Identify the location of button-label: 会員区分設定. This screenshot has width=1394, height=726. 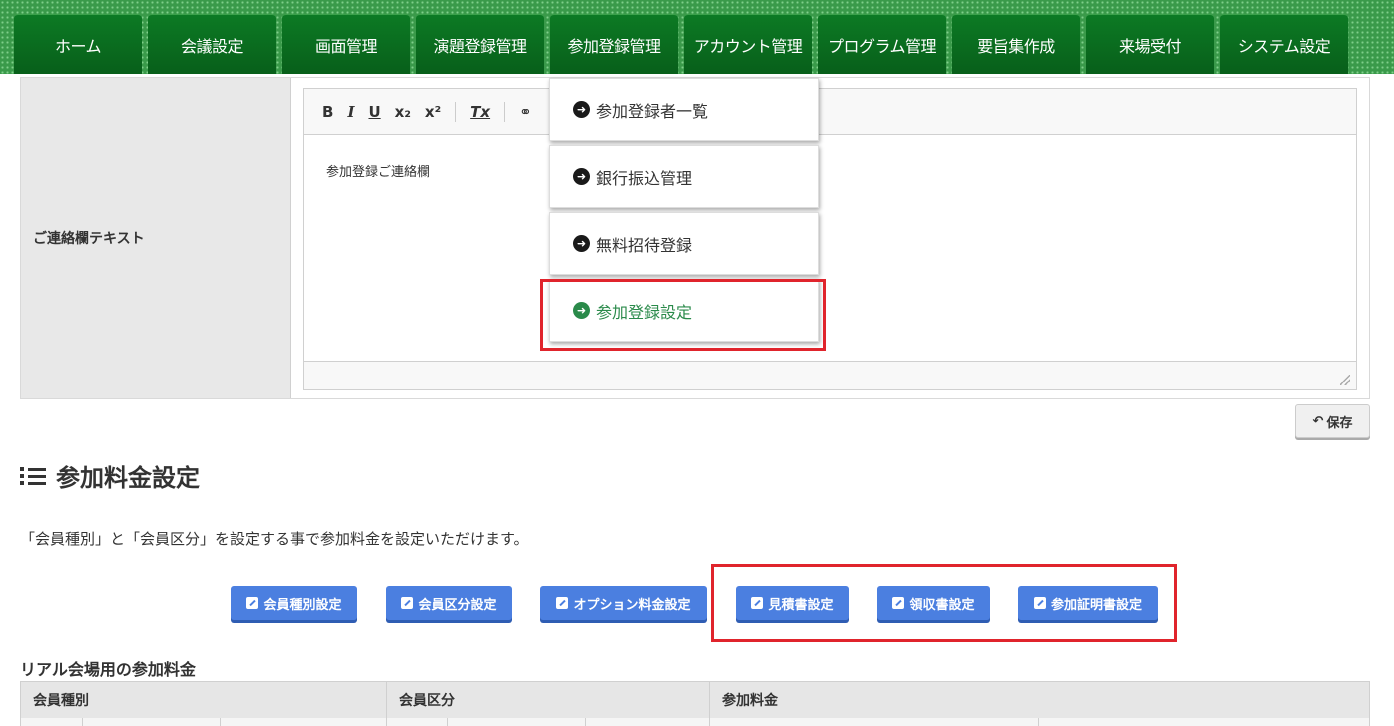
(457, 605).